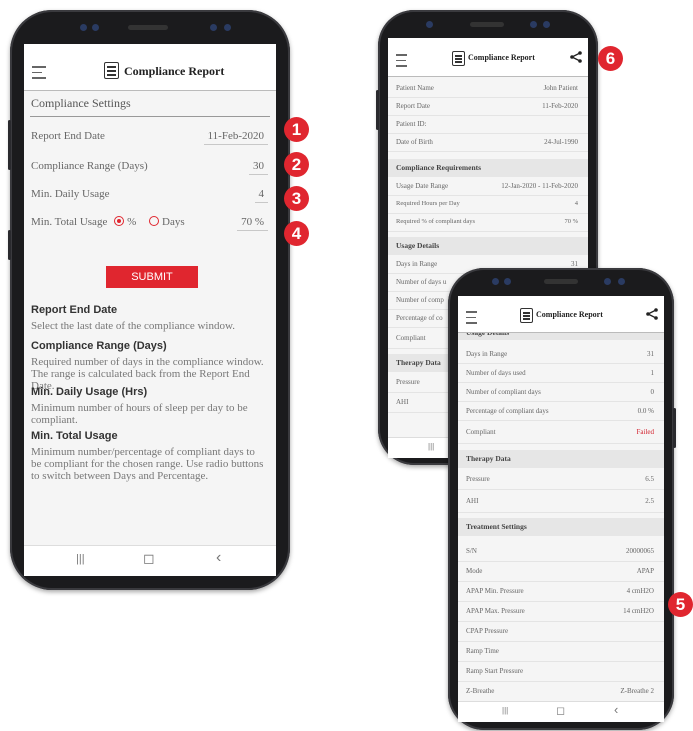 The image size is (693, 731). Describe the element at coordinates (561, 373) in the screenshot. I see `detail-row-days-used: Number of days used 1` at that location.